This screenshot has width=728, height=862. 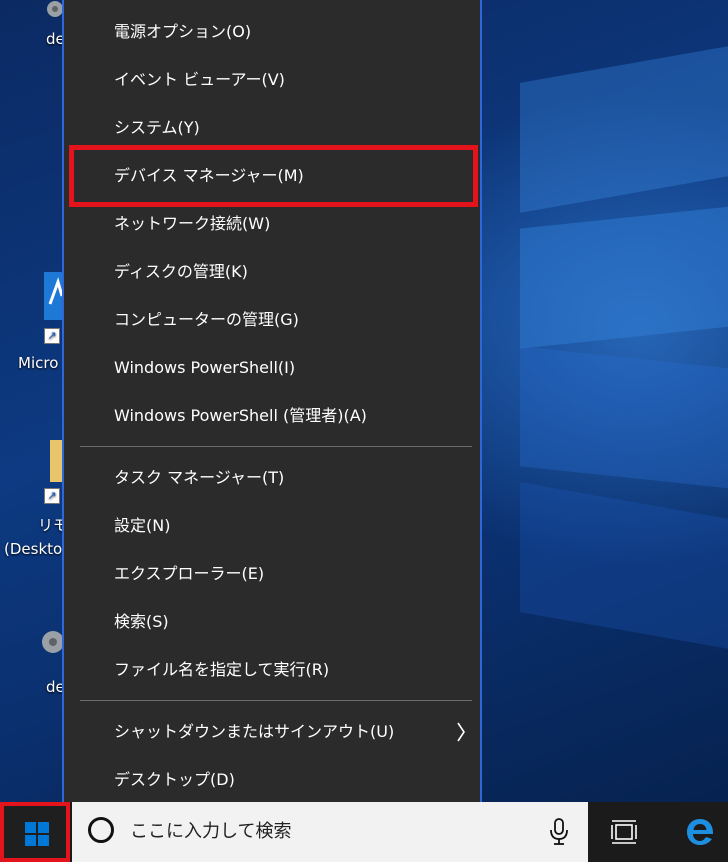 What do you see at coordinates (33, 549) in the screenshot?
I see `desktop-icon-label-2: (Deskto` at bounding box center [33, 549].